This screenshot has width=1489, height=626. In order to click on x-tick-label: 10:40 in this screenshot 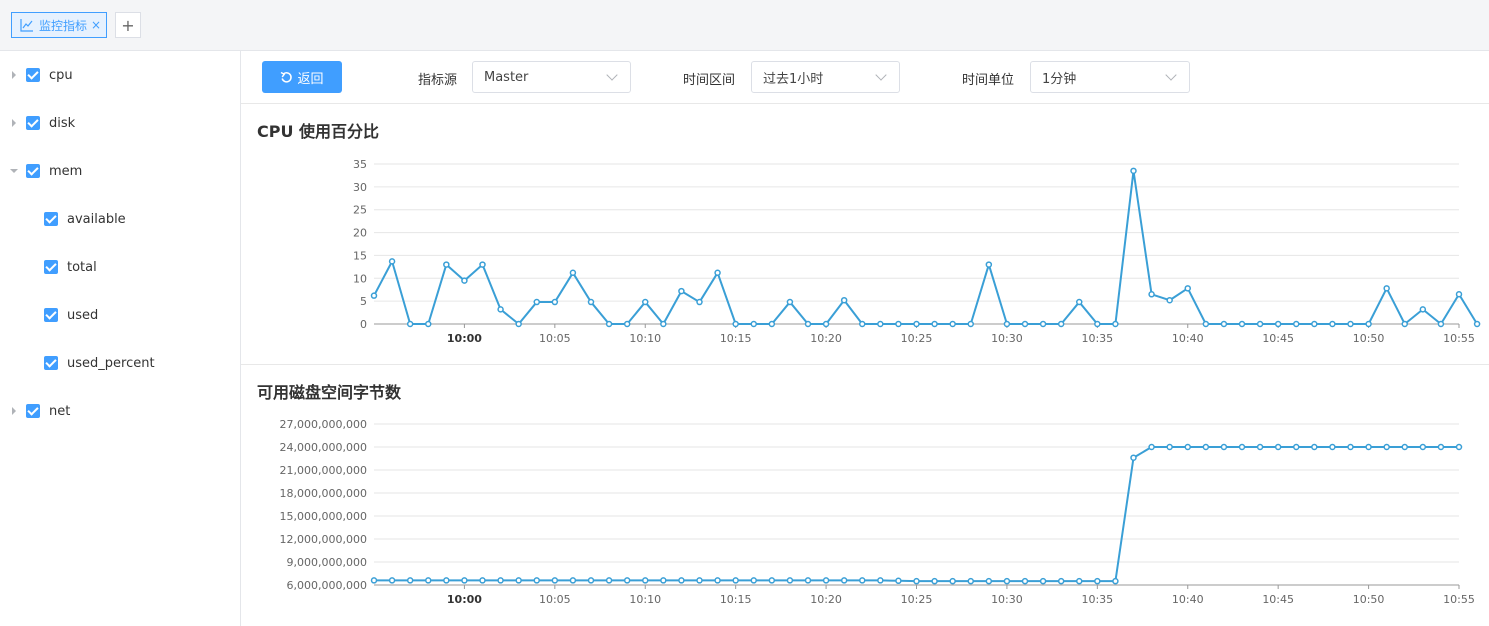, I will do `click(1188, 599)`.